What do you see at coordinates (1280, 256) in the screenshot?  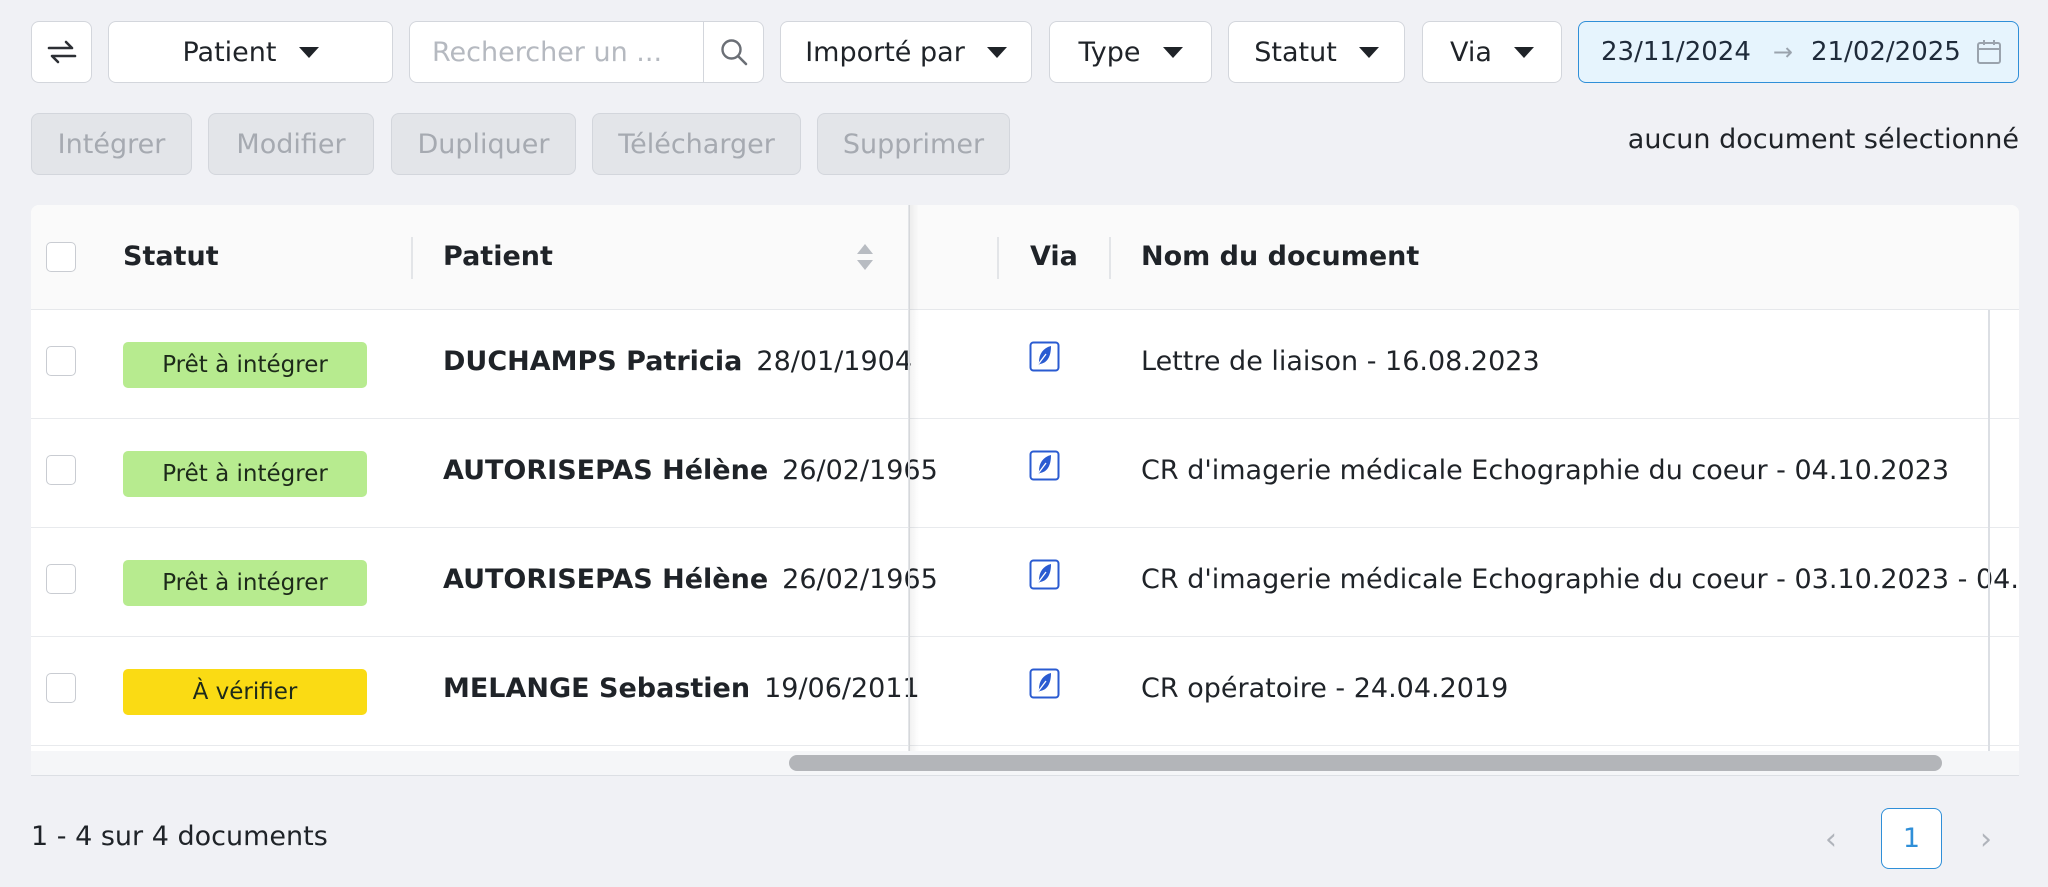 I see `header-document-name: Nom du document` at bounding box center [1280, 256].